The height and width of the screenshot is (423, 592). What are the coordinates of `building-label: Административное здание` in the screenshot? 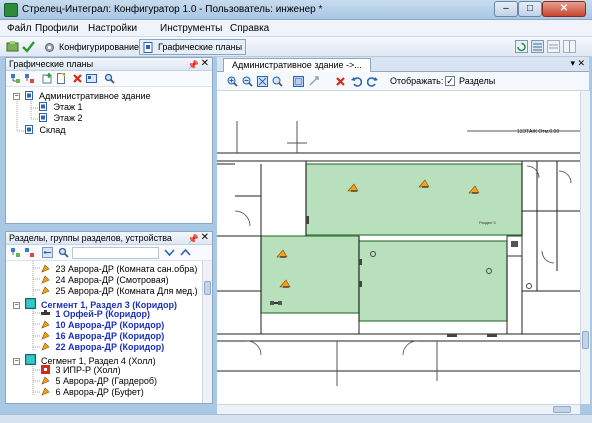 It's located at (95, 96).